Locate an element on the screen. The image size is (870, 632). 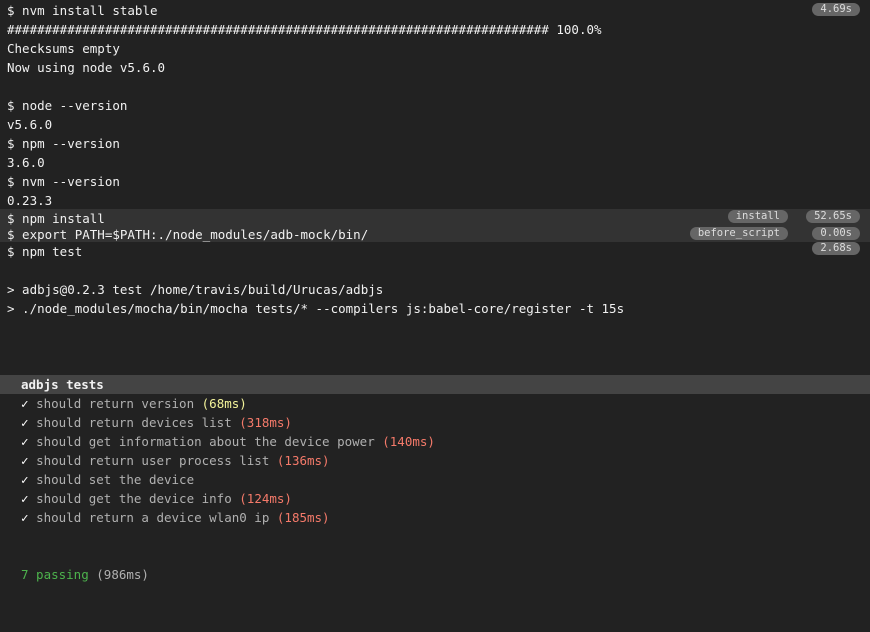
test-duration: (136ms) is located at coordinates (303, 460).